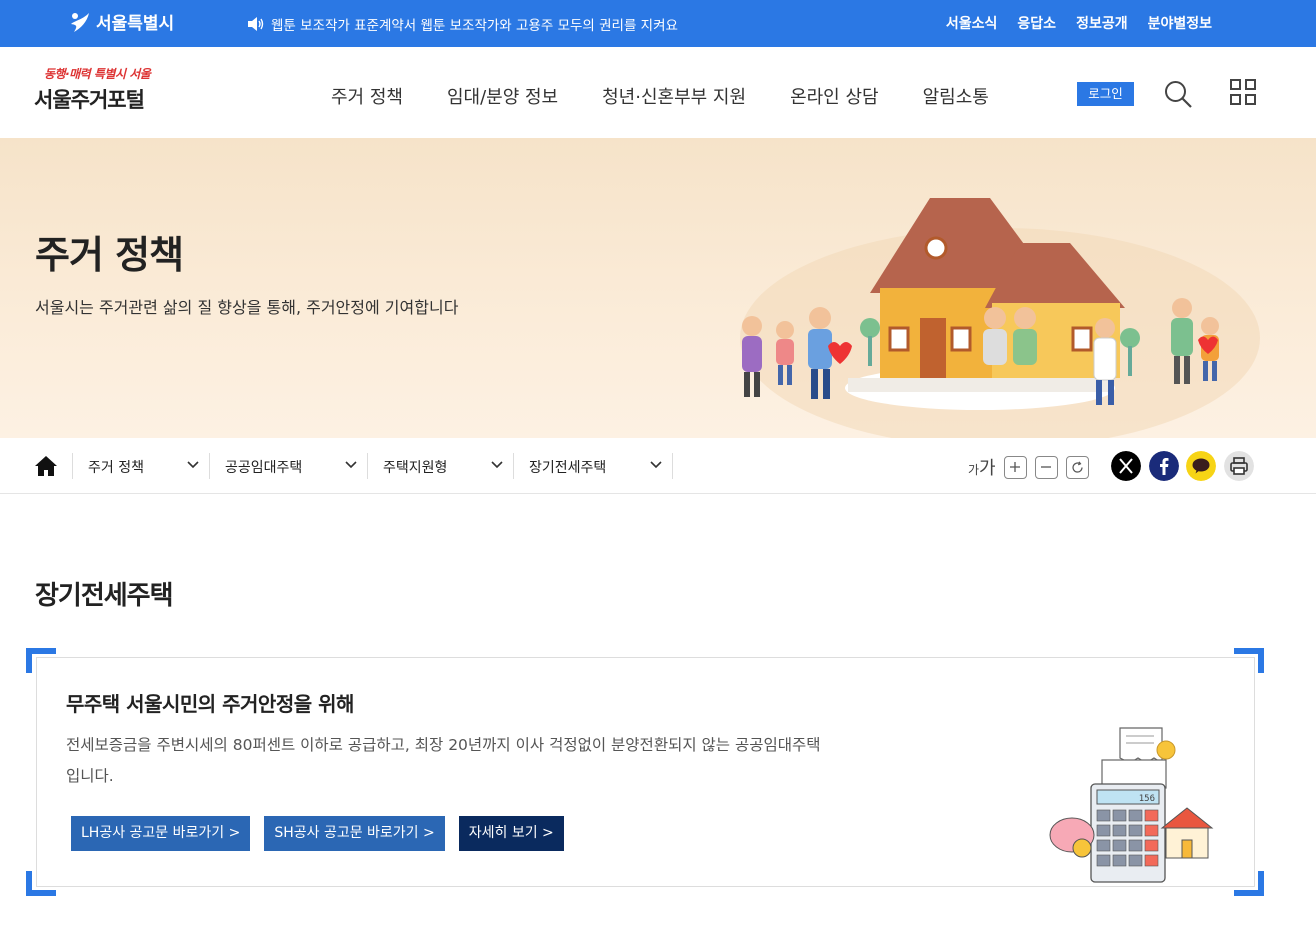 The width and height of the screenshot is (1316, 927). What do you see at coordinates (367, 96) in the screenshot?
I see `nav-housing-policy: 주거 정책` at bounding box center [367, 96].